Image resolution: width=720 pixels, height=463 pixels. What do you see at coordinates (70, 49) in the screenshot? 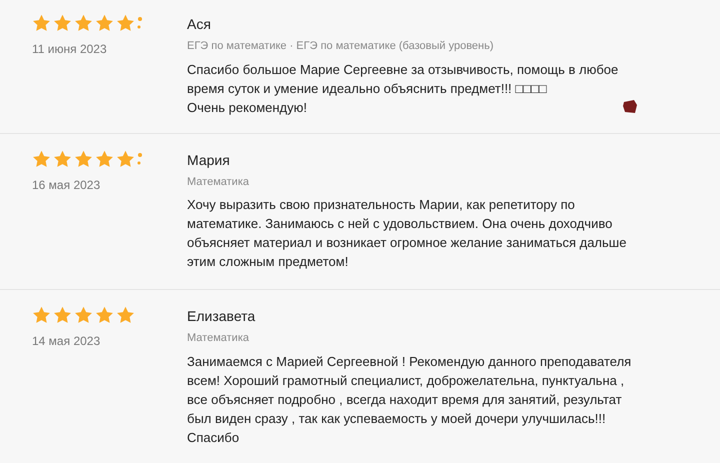
I see `review-date: 11 июня 2023` at bounding box center [70, 49].